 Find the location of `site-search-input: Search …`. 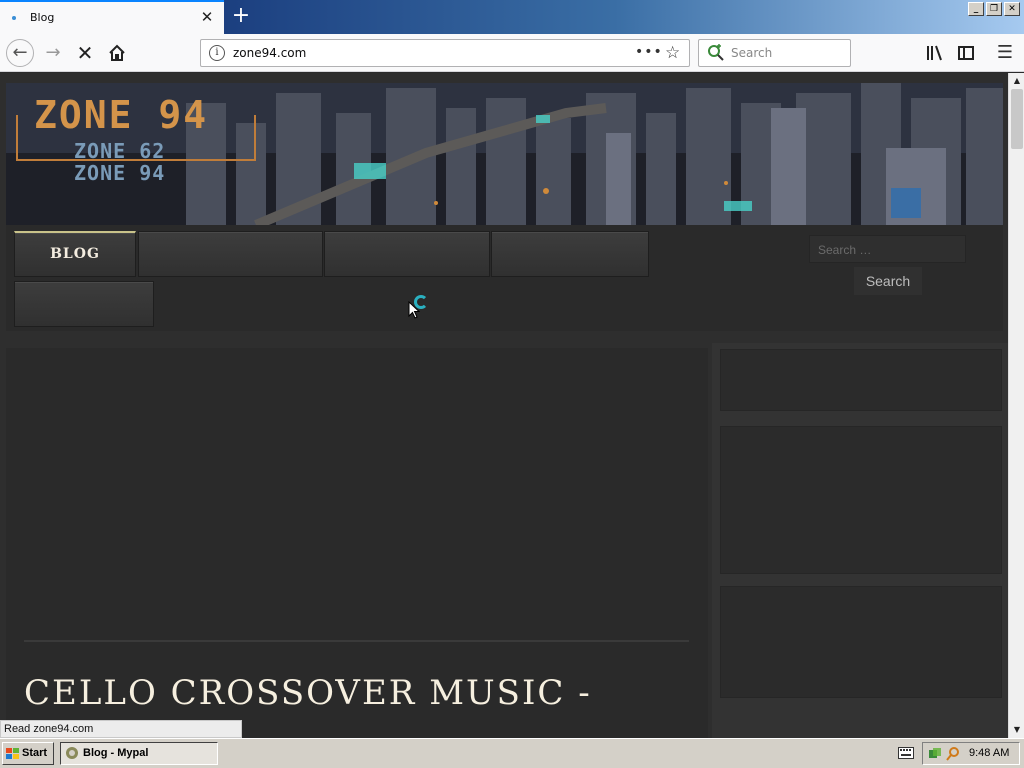

site-search-input: Search … is located at coordinates (887, 249).